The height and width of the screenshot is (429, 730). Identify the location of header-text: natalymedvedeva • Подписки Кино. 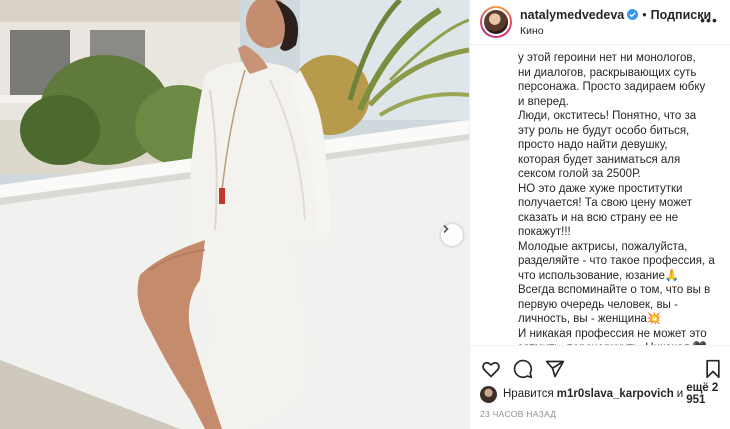
(615, 22).